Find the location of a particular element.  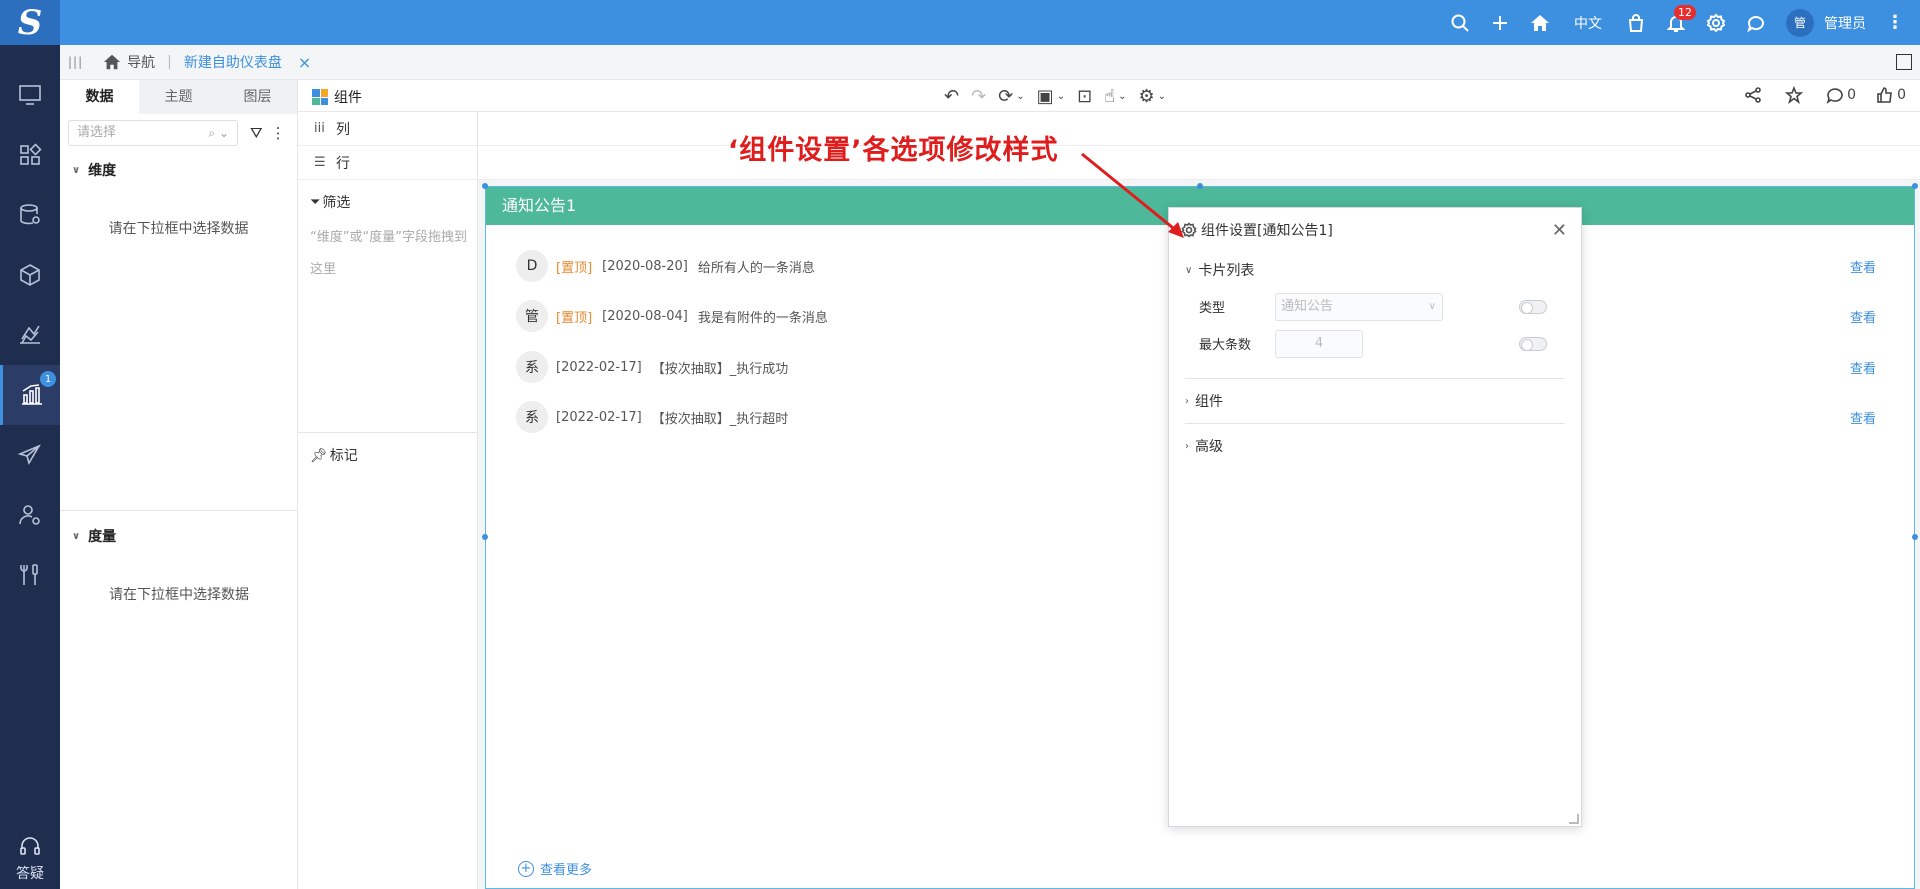

headset-icon is located at coordinates (30, 846).